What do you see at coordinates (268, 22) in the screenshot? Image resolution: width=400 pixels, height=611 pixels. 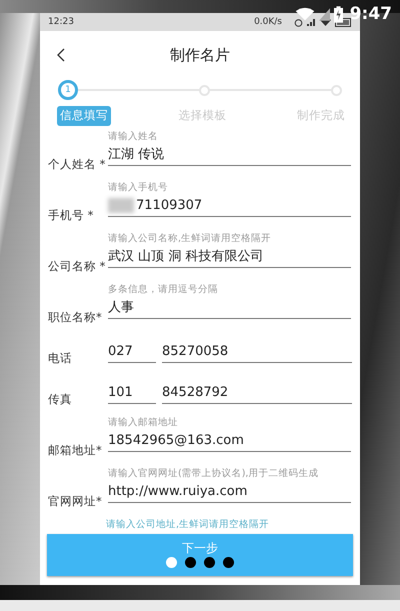 I see `network-speed: 0.0K/s` at bounding box center [268, 22].